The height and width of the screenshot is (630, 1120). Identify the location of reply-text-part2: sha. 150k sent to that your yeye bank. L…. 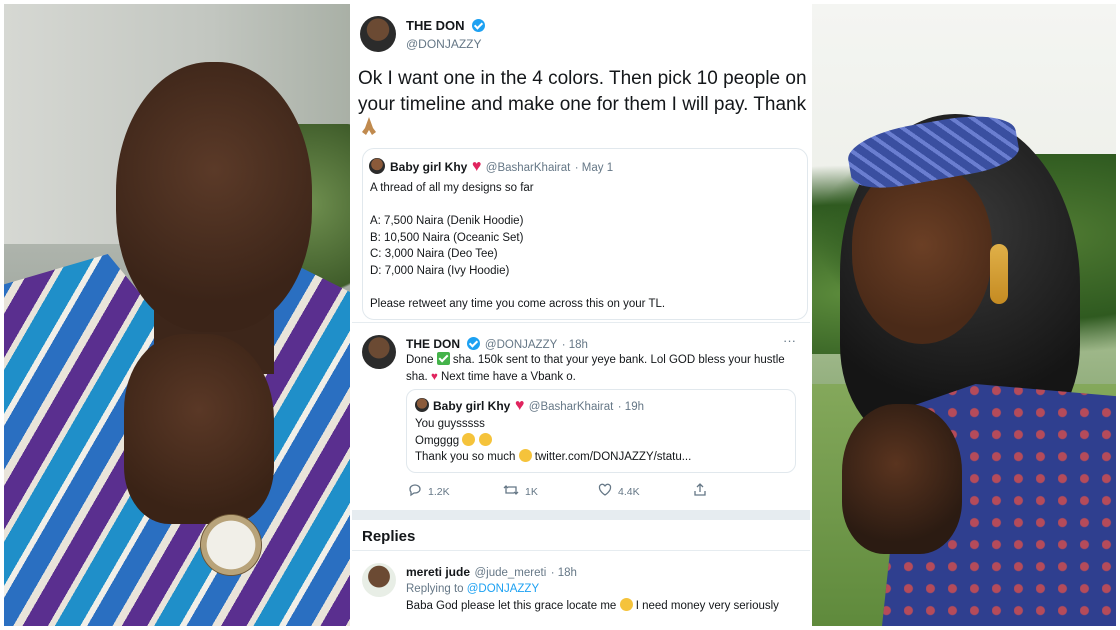
(618, 360).